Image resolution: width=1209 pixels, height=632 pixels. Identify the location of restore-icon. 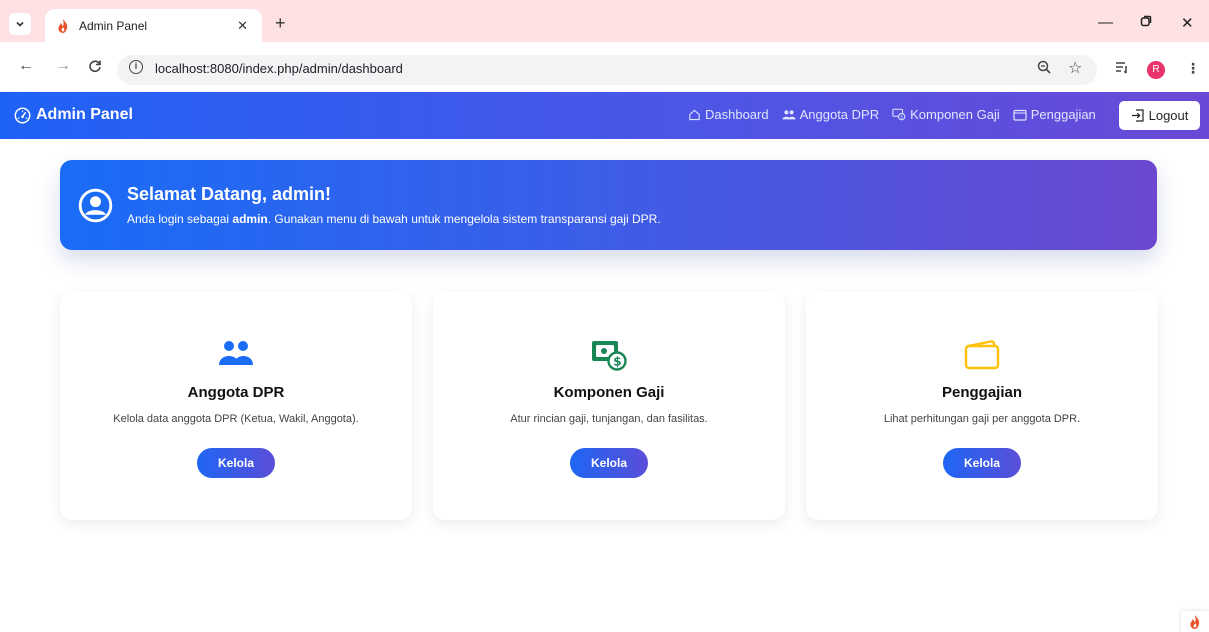
(1146, 21).